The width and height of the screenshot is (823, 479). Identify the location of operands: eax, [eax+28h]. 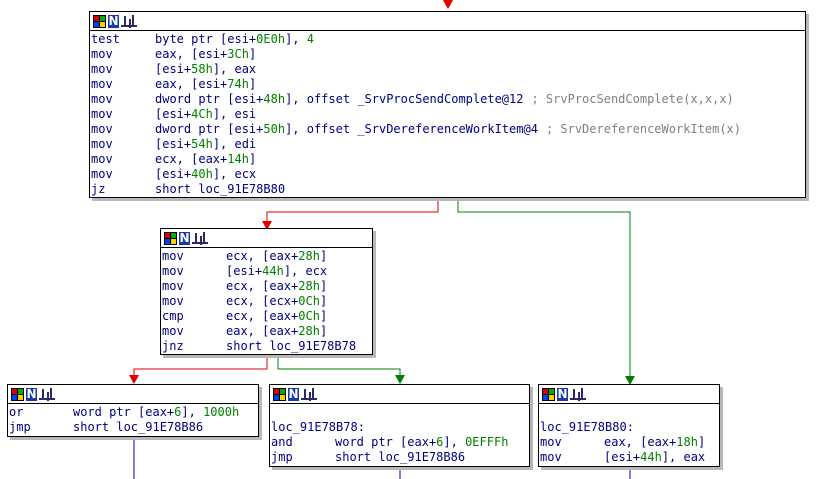
(276, 331).